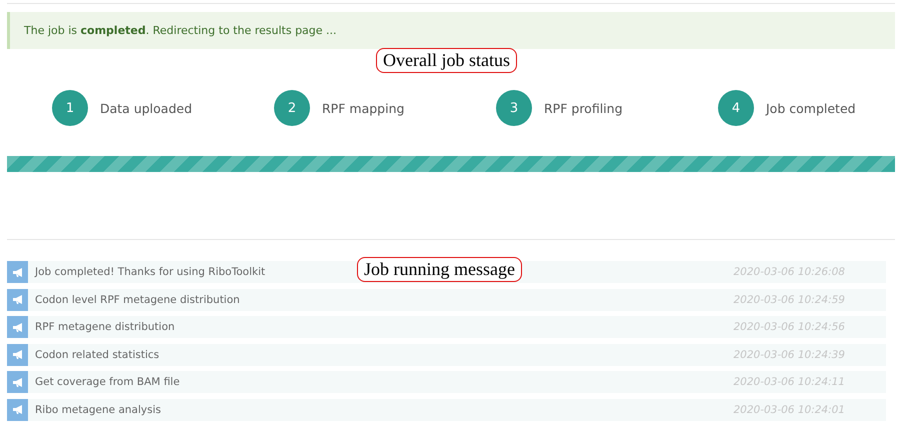 This screenshot has height=429, width=900. Describe the element at coordinates (107, 382) in the screenshot. I see `message-text: Get coverage from BAM file` at that location.